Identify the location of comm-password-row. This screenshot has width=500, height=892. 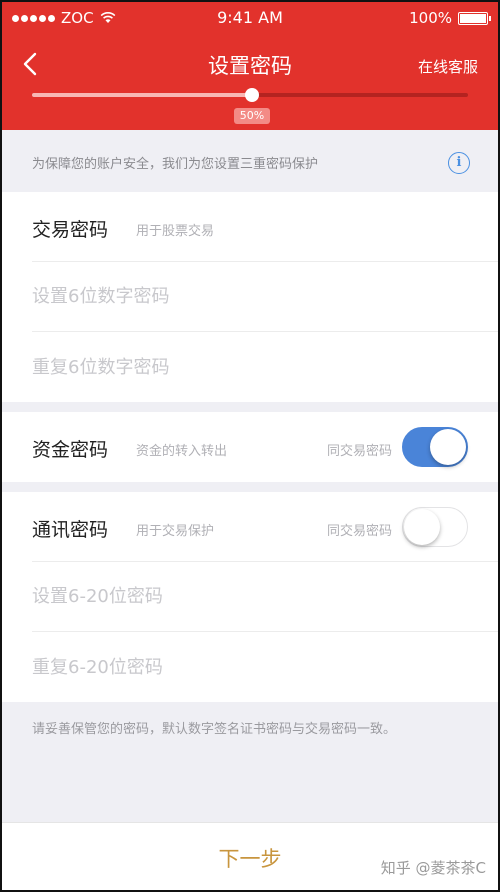
(265, 597).